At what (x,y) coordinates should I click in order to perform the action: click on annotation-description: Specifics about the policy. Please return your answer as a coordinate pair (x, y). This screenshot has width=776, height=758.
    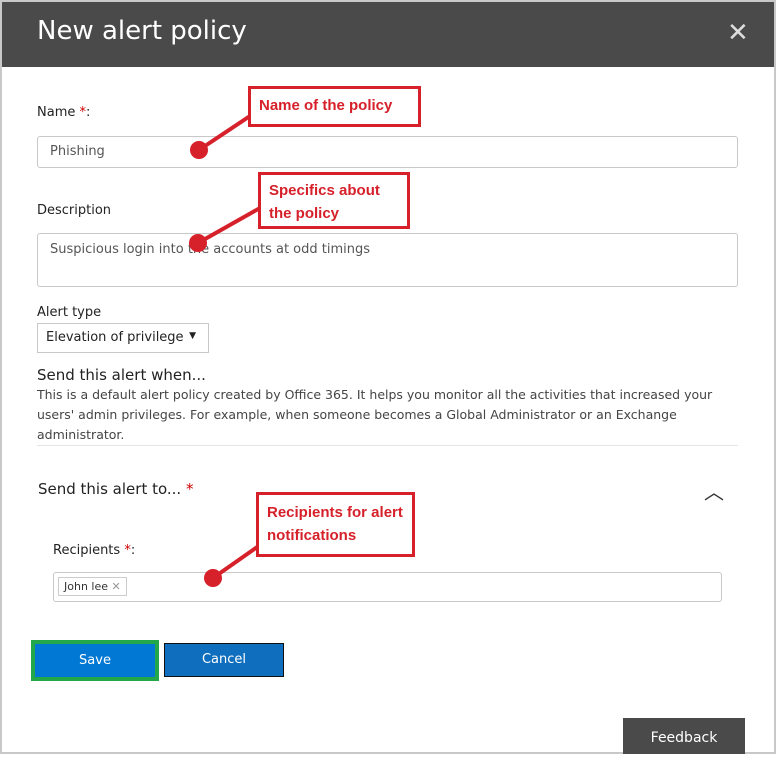
    Looking at the image, I should click on (334, 200).